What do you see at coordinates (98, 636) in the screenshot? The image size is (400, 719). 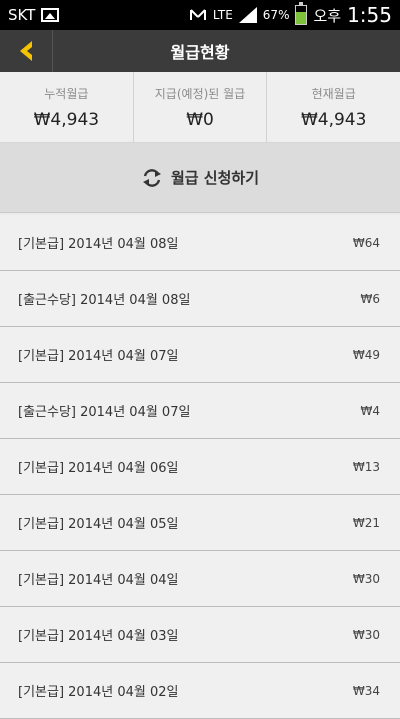 I see `list-item-text: [기본급] 2014년 04월 03일` at bounding box center [98, 636].